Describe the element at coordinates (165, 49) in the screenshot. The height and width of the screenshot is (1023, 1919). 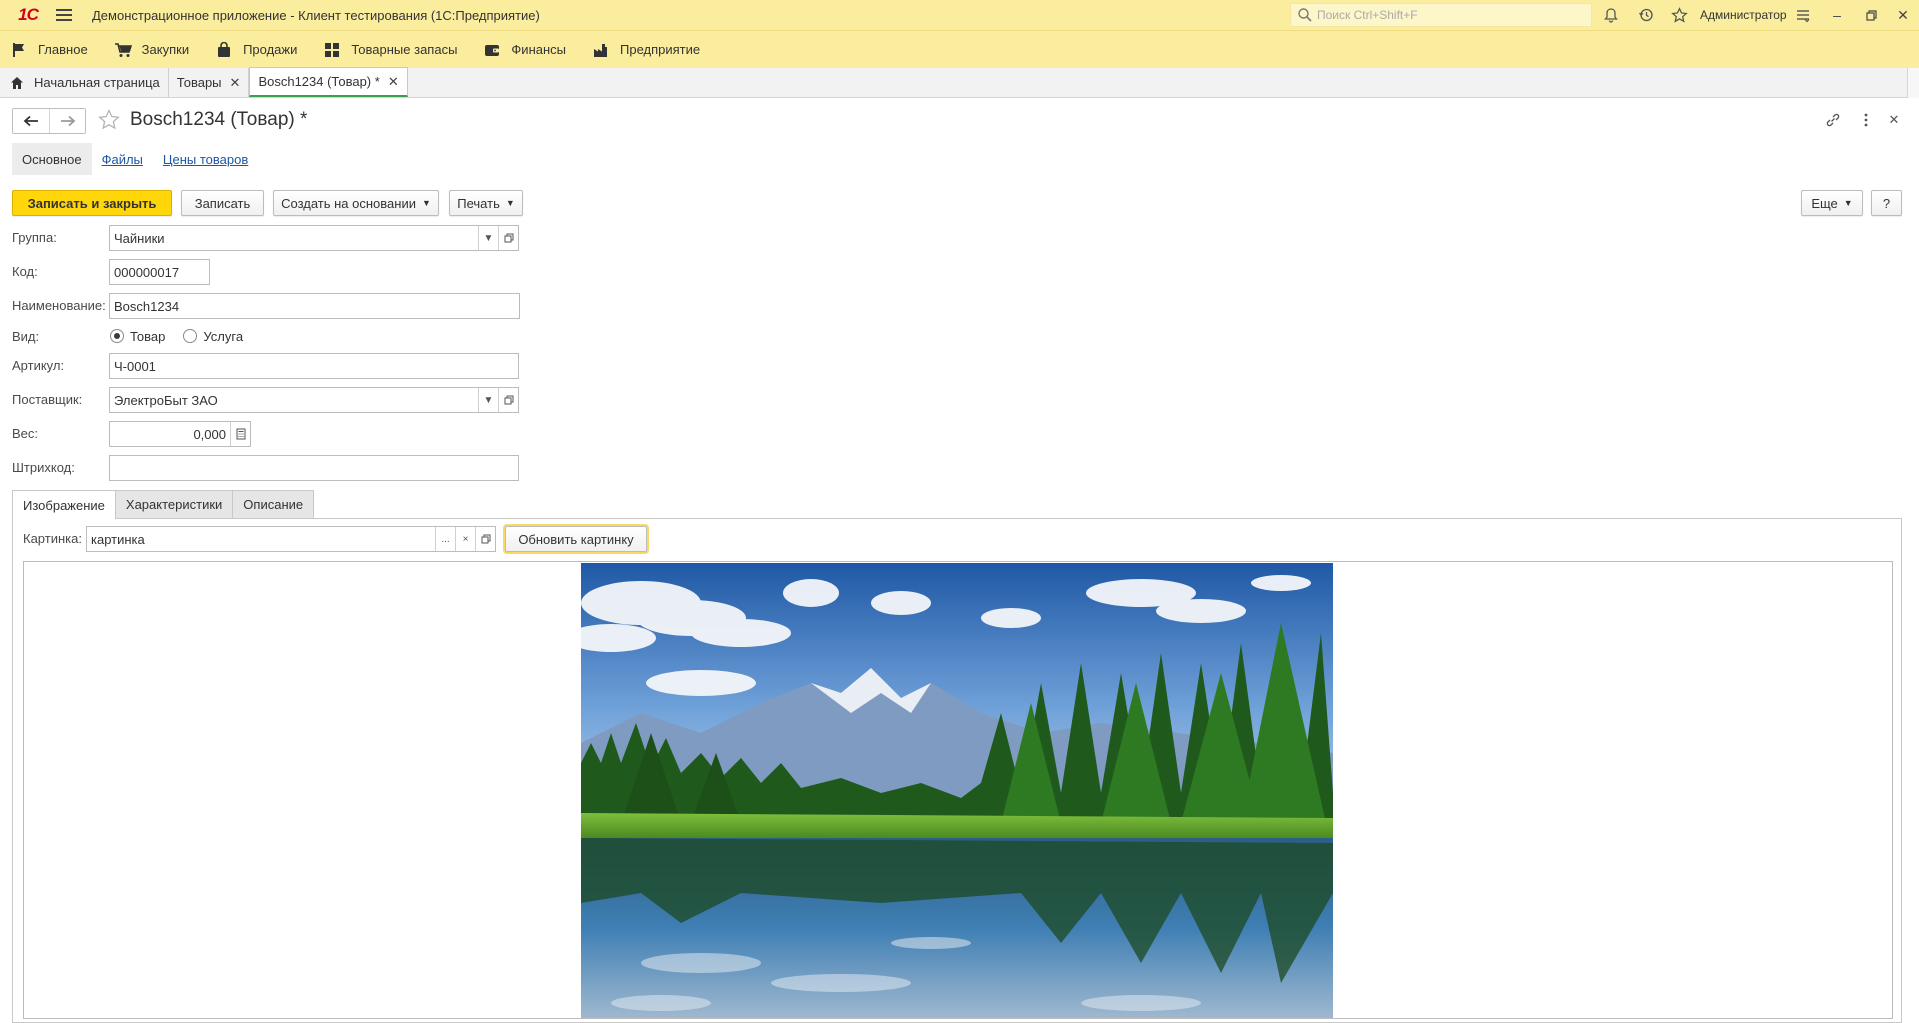
I see `section-label: Закупки` at that location.